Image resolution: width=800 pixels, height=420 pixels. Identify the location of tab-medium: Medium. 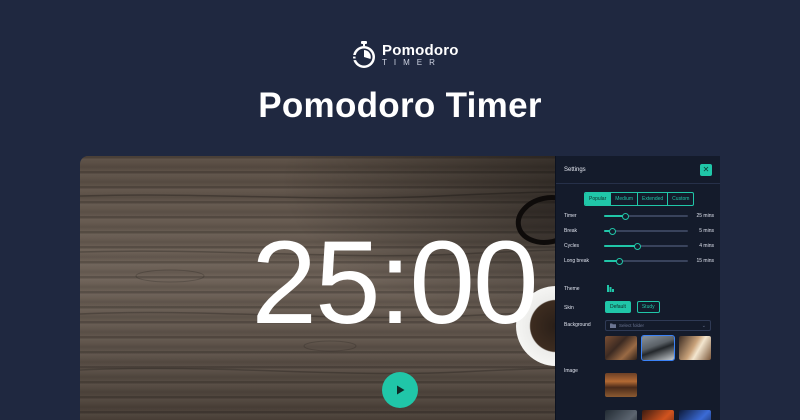
(625, 199).